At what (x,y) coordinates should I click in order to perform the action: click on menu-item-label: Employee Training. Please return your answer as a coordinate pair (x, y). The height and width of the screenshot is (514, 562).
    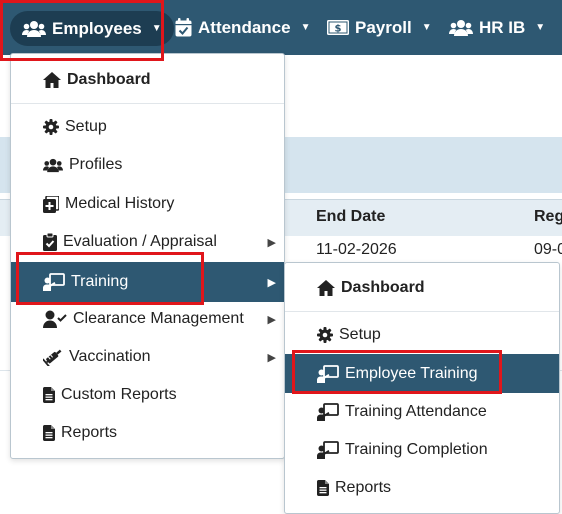
    Looking at the image, I should click on (411, 373).